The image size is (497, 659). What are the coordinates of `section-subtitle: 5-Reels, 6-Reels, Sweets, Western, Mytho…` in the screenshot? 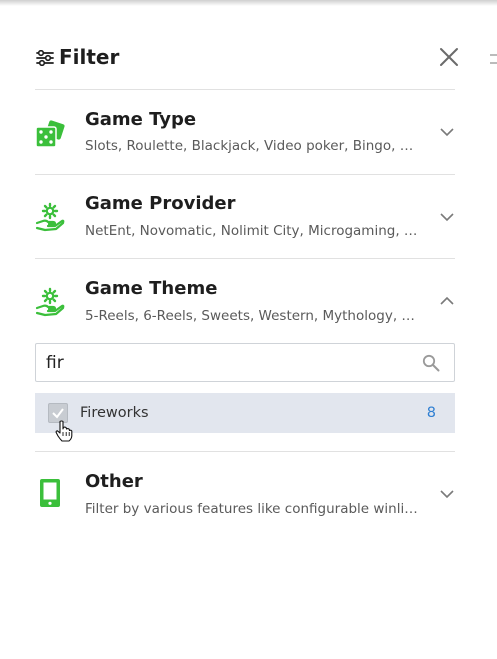 It's located at (253, 316).